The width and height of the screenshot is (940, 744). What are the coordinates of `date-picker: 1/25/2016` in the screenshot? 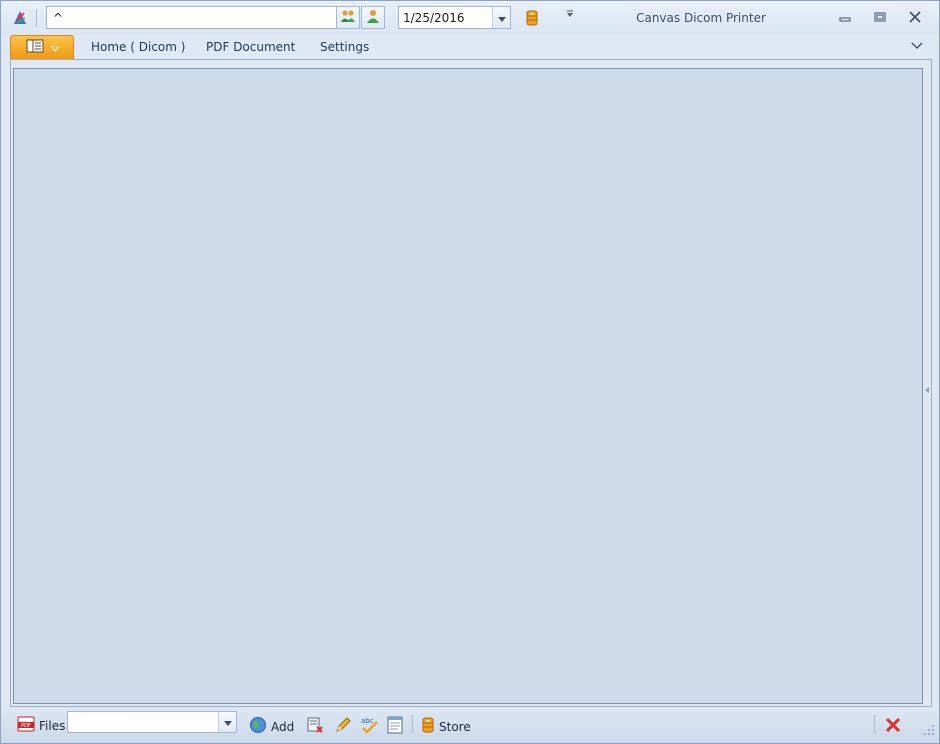 It's located at (454, 17).